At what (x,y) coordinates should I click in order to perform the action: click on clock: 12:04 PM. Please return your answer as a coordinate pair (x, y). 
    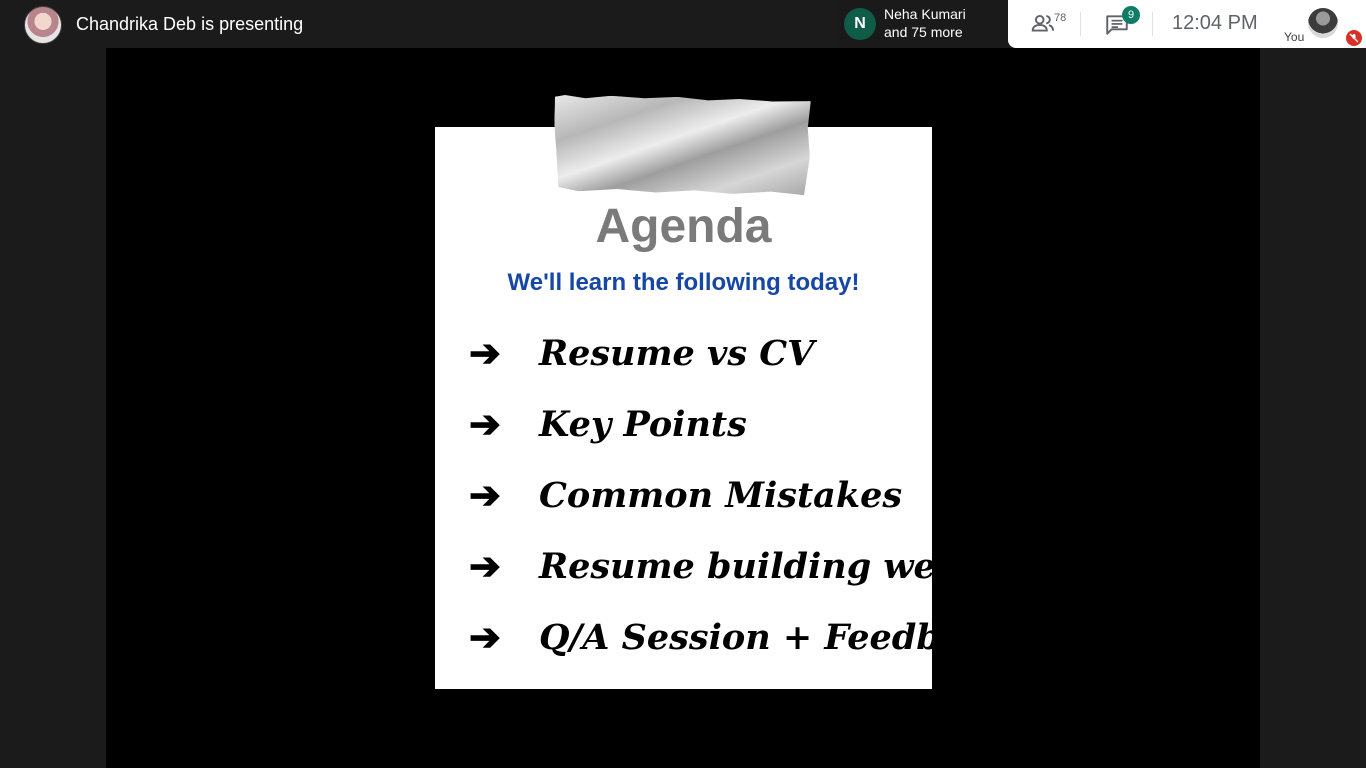
    Looking at the image, I should click on (1215, 23).